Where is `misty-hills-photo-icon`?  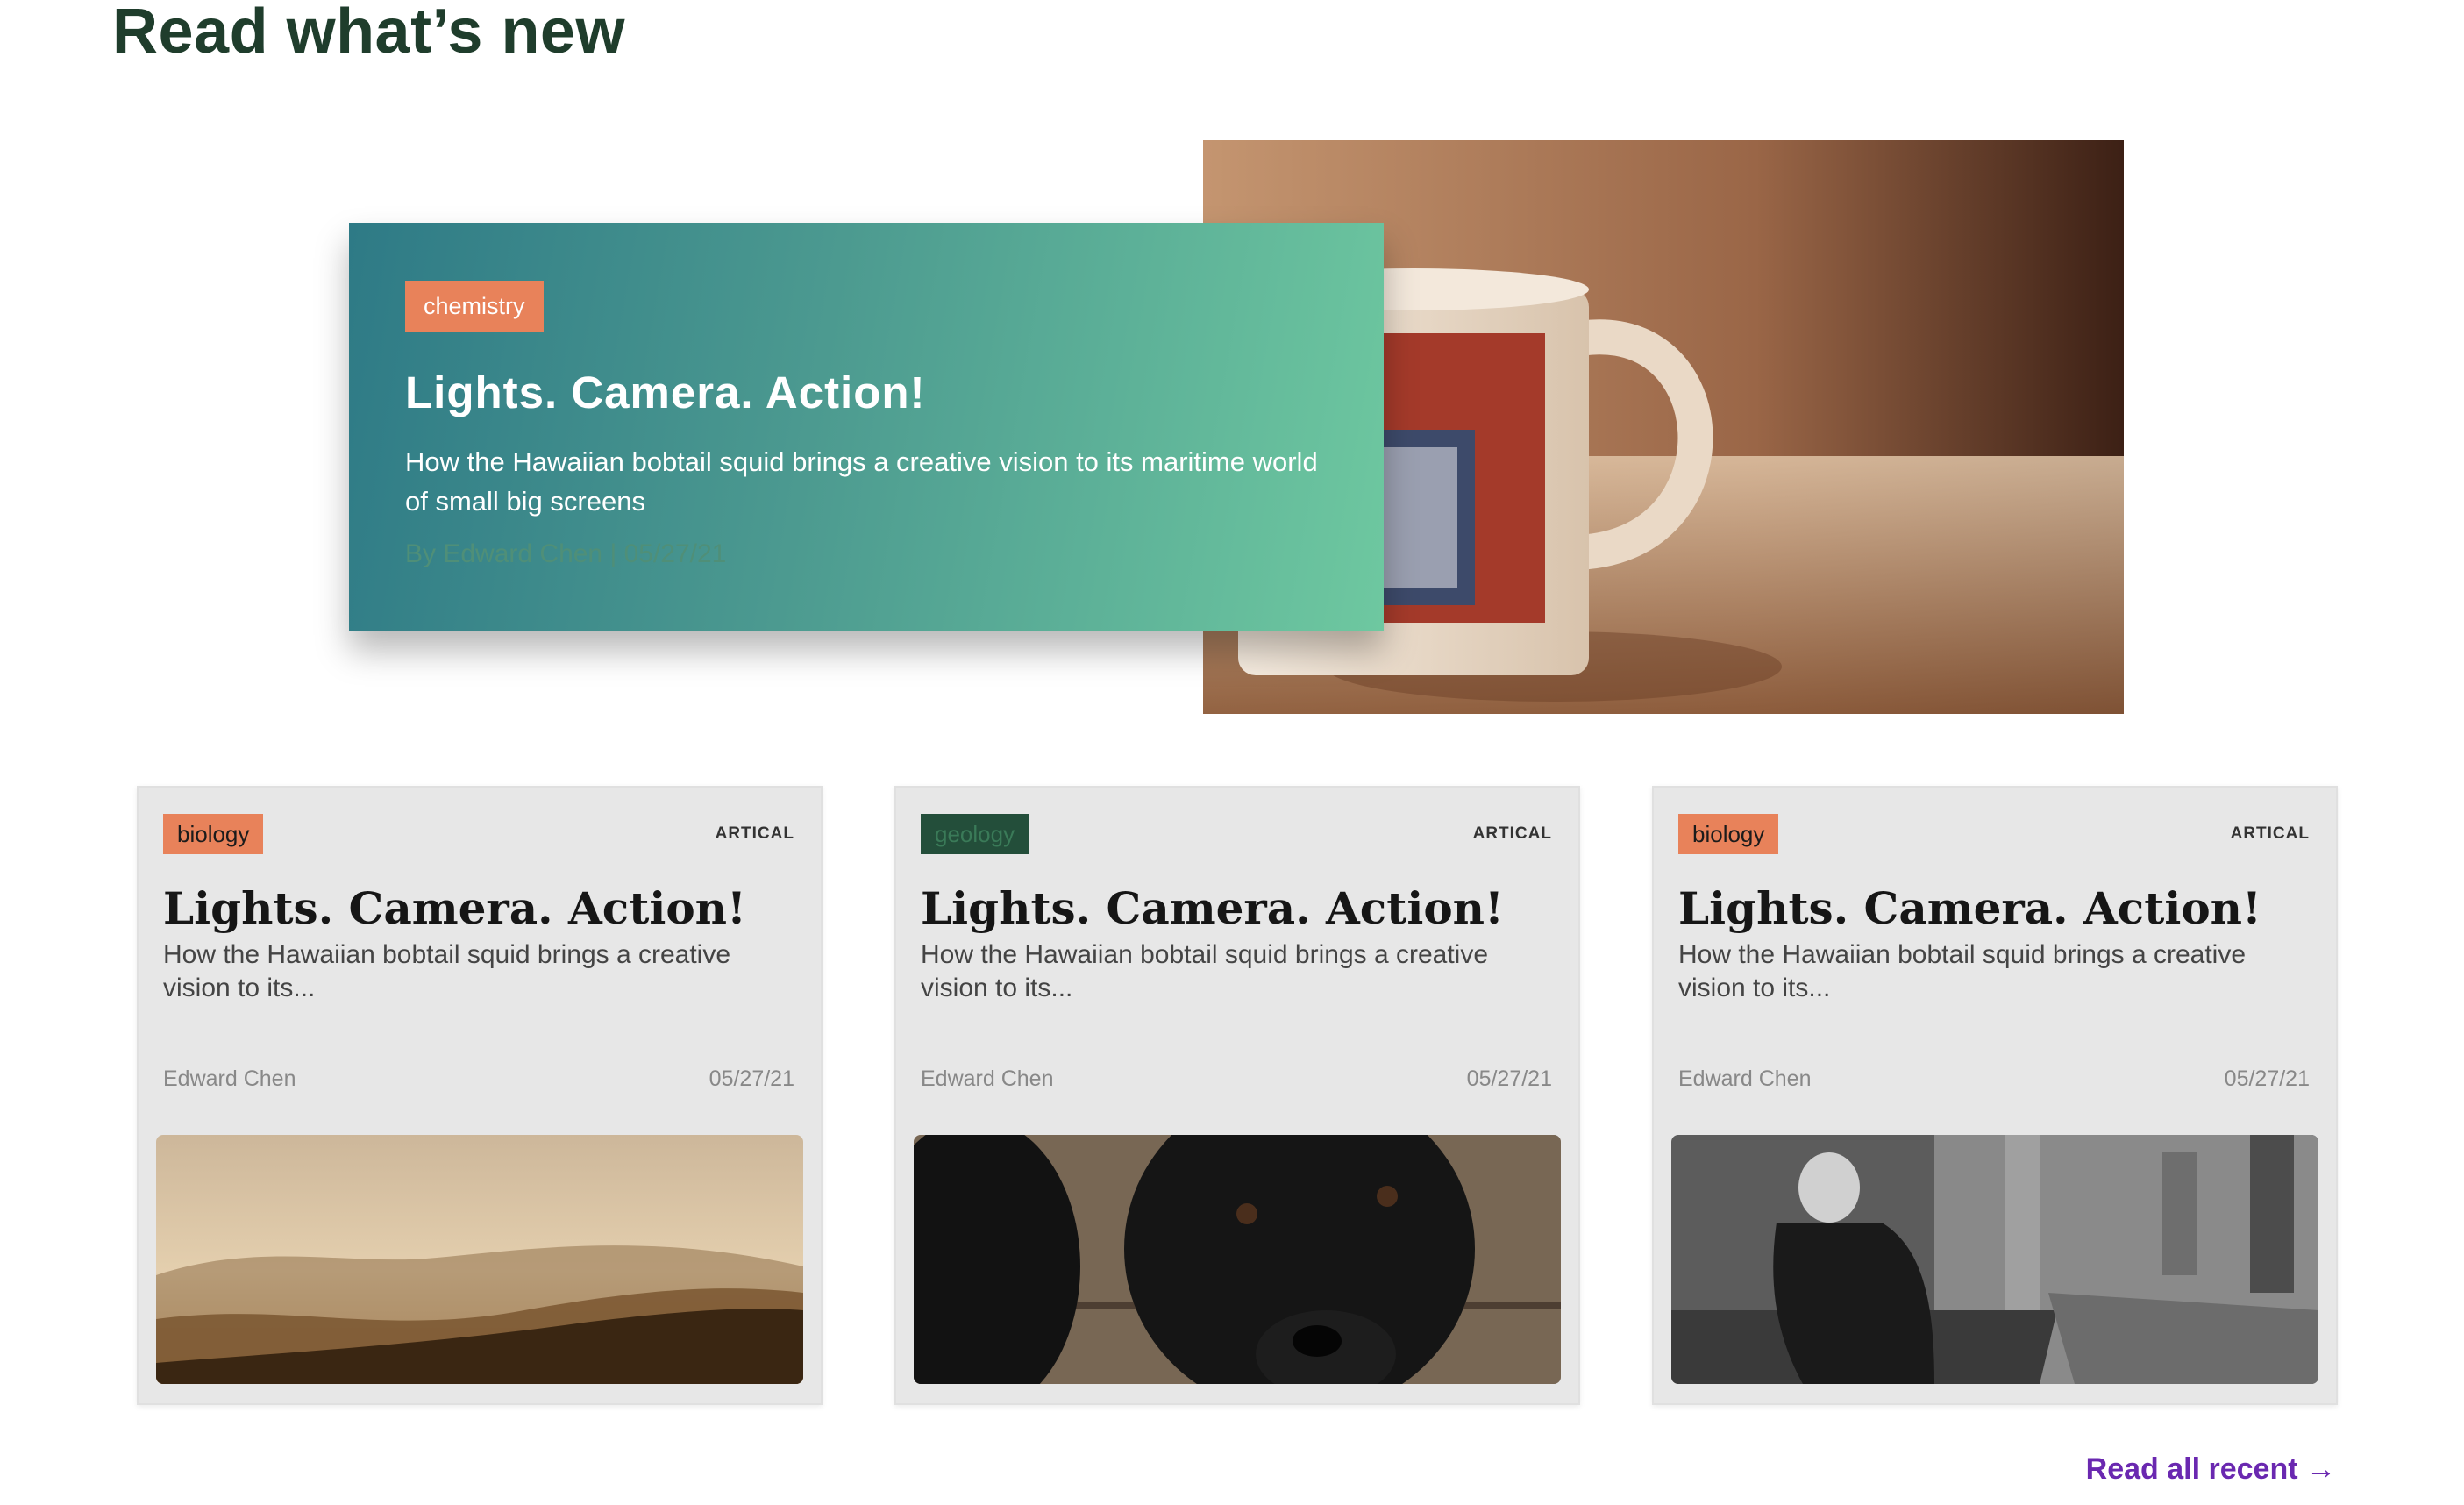 misty-hills-photo-icon is located at coordinates (480, 1259).